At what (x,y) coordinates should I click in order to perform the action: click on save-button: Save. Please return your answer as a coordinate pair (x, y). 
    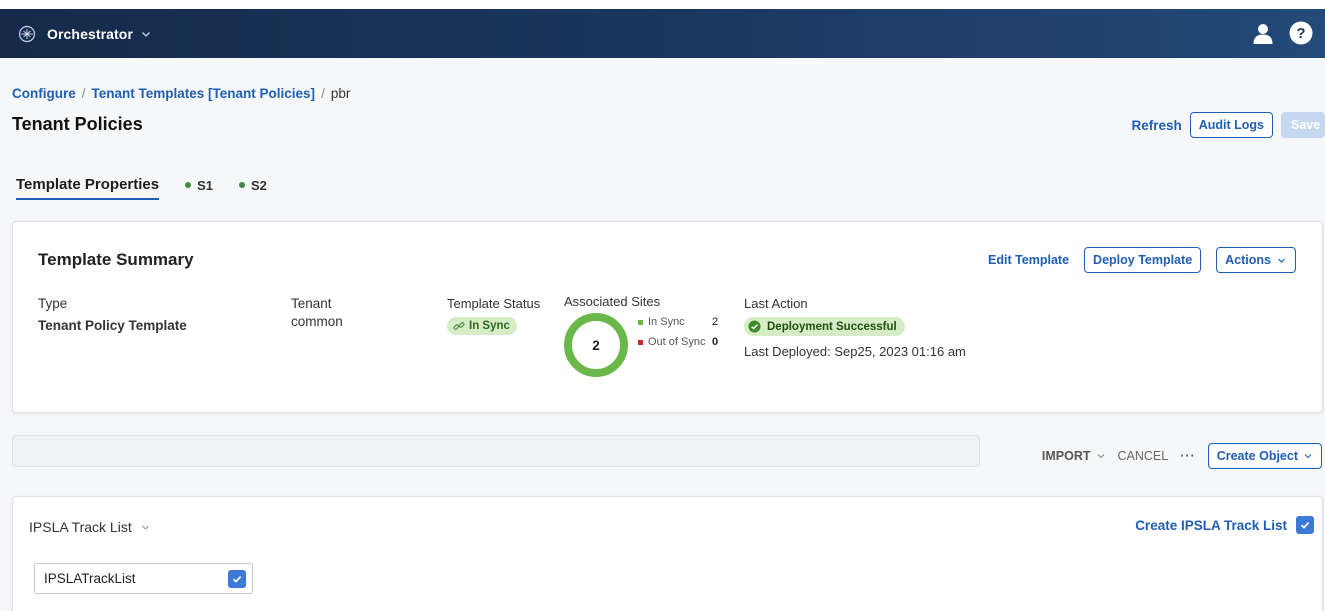
    Looking at the image, I should click on (1303, 125).